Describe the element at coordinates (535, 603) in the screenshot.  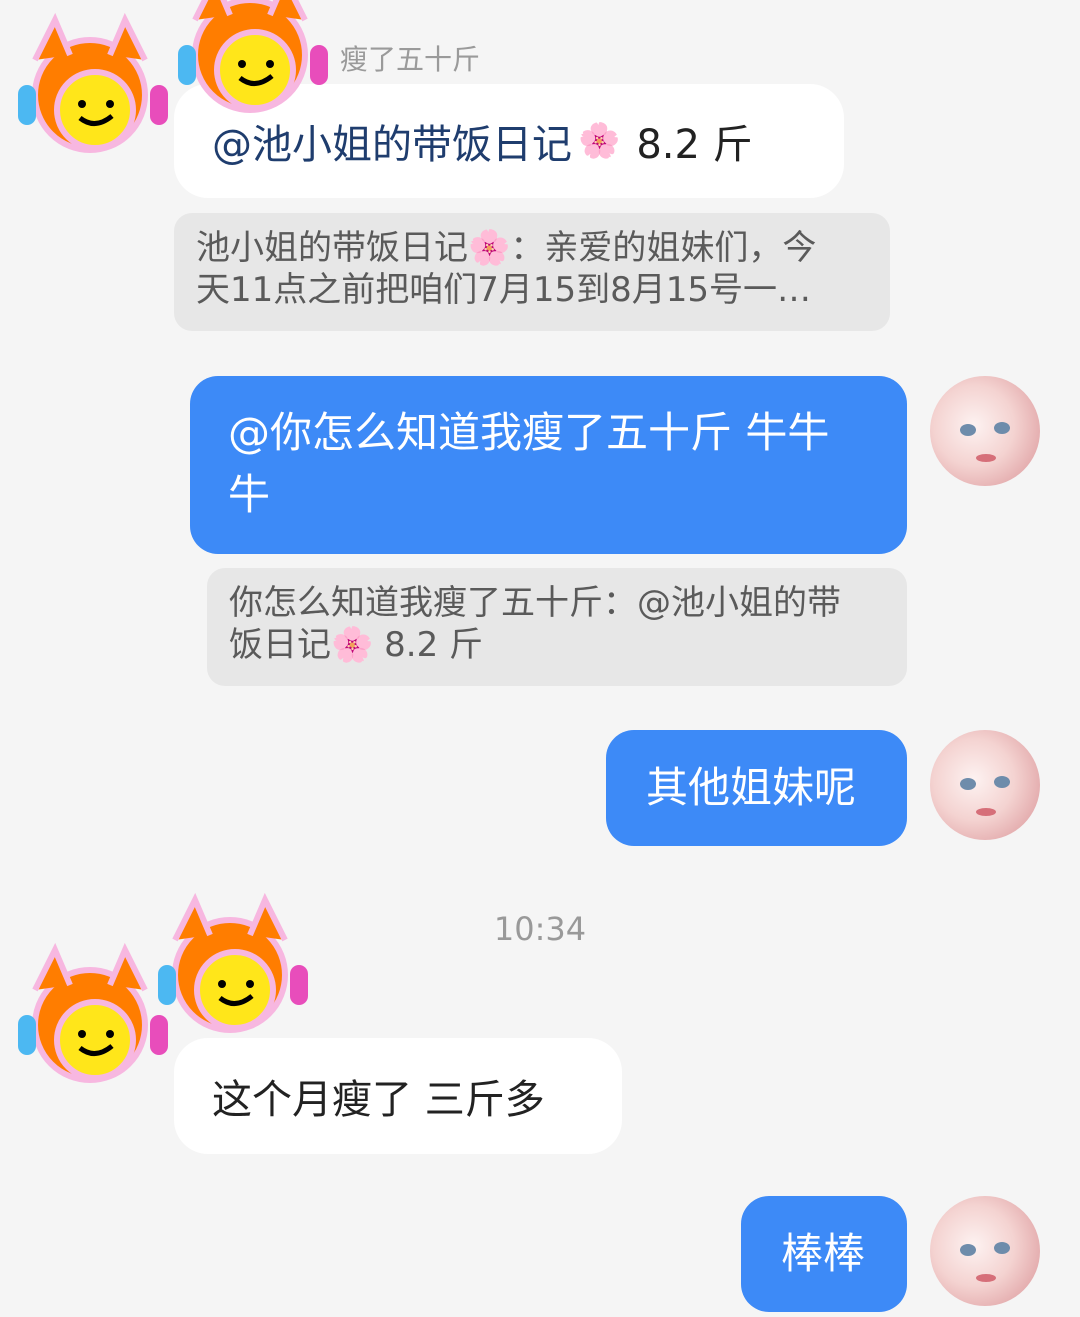
I see `quote-line-1: 你怎么知道我瘦了五十斤：@池小姐的带` at that location.